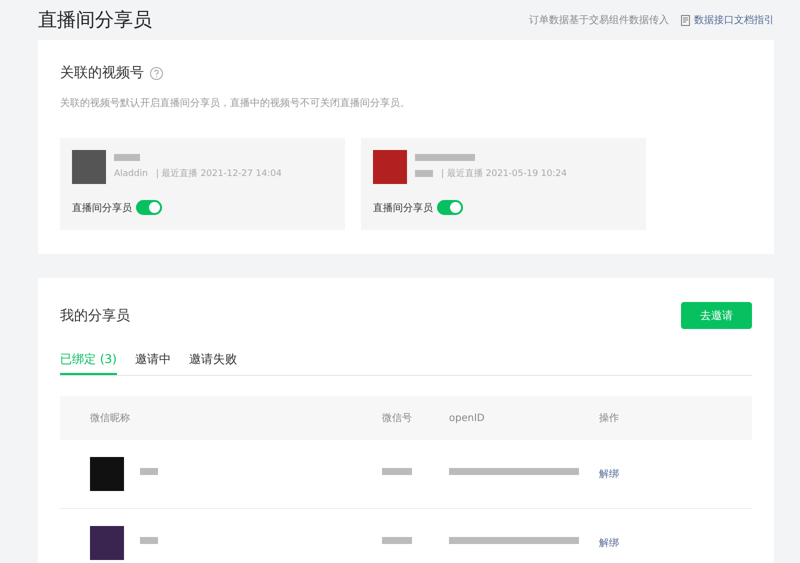 The height and width of the screenshot is (563, 800). What do you see at coordinates (212, 363) in the screenshot?
I see `tab: 邀请失败` at bounding box center [212, 363].